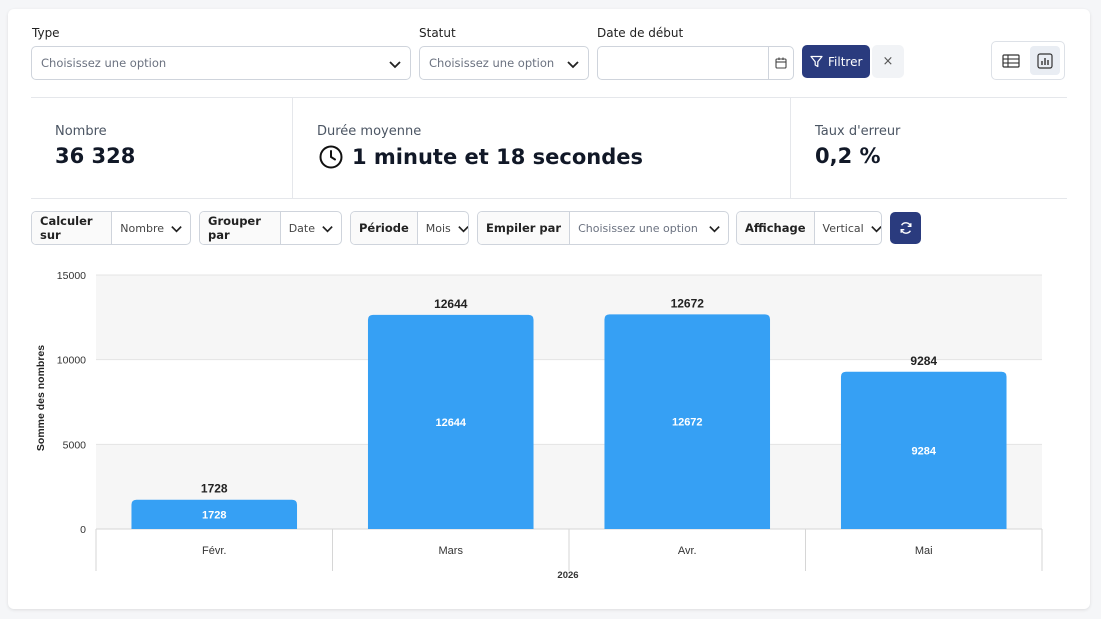 This screenshot has height=619, width=1101. What do you see at coordinates (41, 398) in the screenshot?
I see `y-axis-label: Somme des nombres` at bounding box center [41, 398].